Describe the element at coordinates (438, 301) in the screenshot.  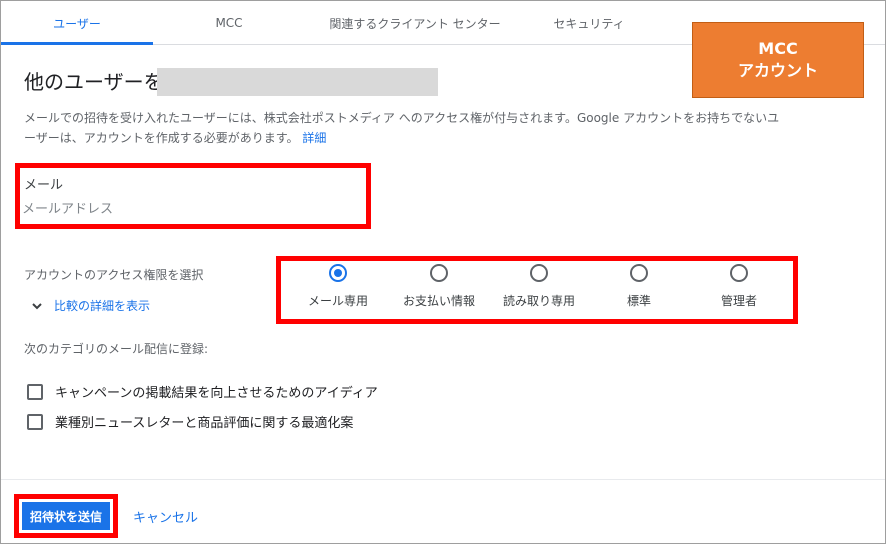
I see `radio-label: お支払い情報` at that location.